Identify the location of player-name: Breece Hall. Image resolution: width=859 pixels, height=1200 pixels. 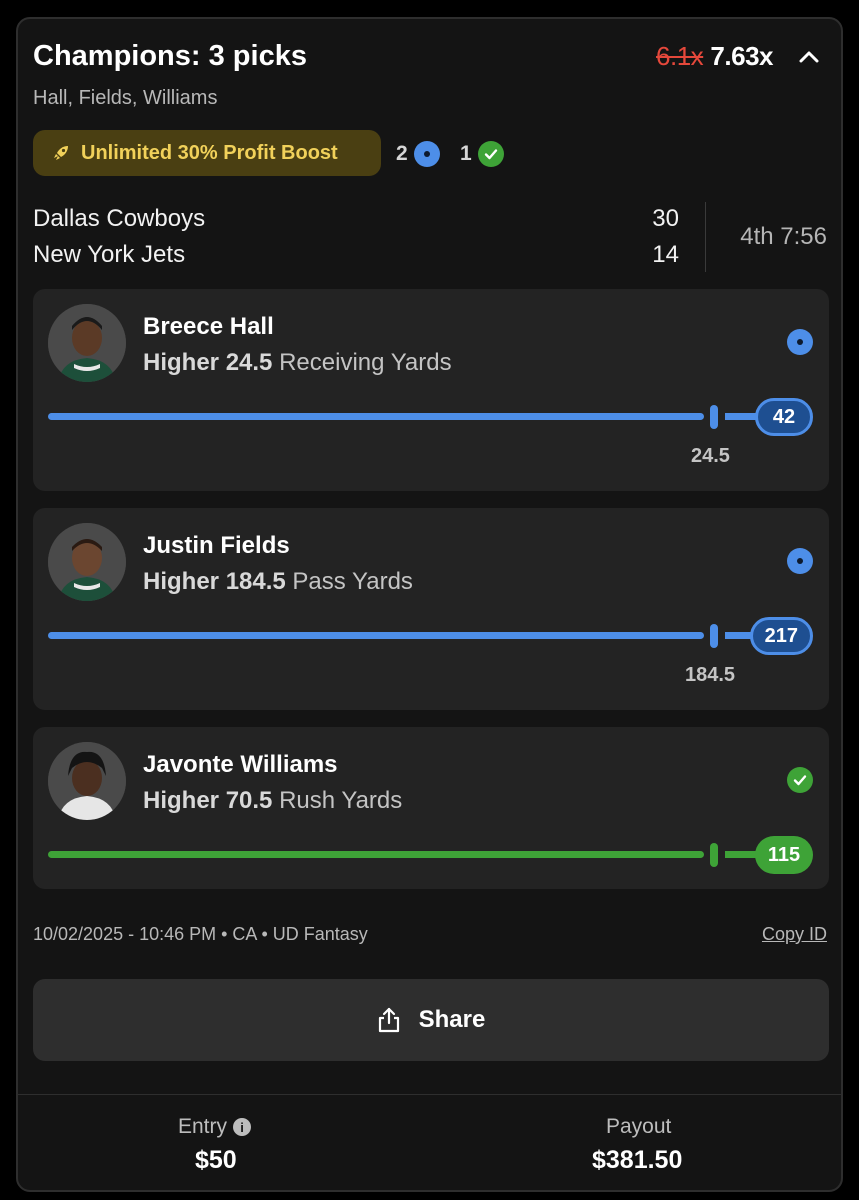
(208, 326).